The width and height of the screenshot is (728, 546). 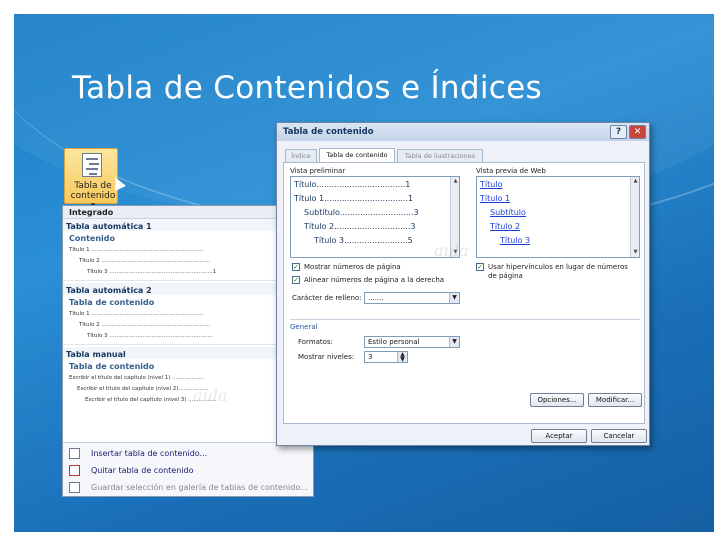 I want to click on use-hyperlinks-checkbox: ✓, so click(x=480, y=267).